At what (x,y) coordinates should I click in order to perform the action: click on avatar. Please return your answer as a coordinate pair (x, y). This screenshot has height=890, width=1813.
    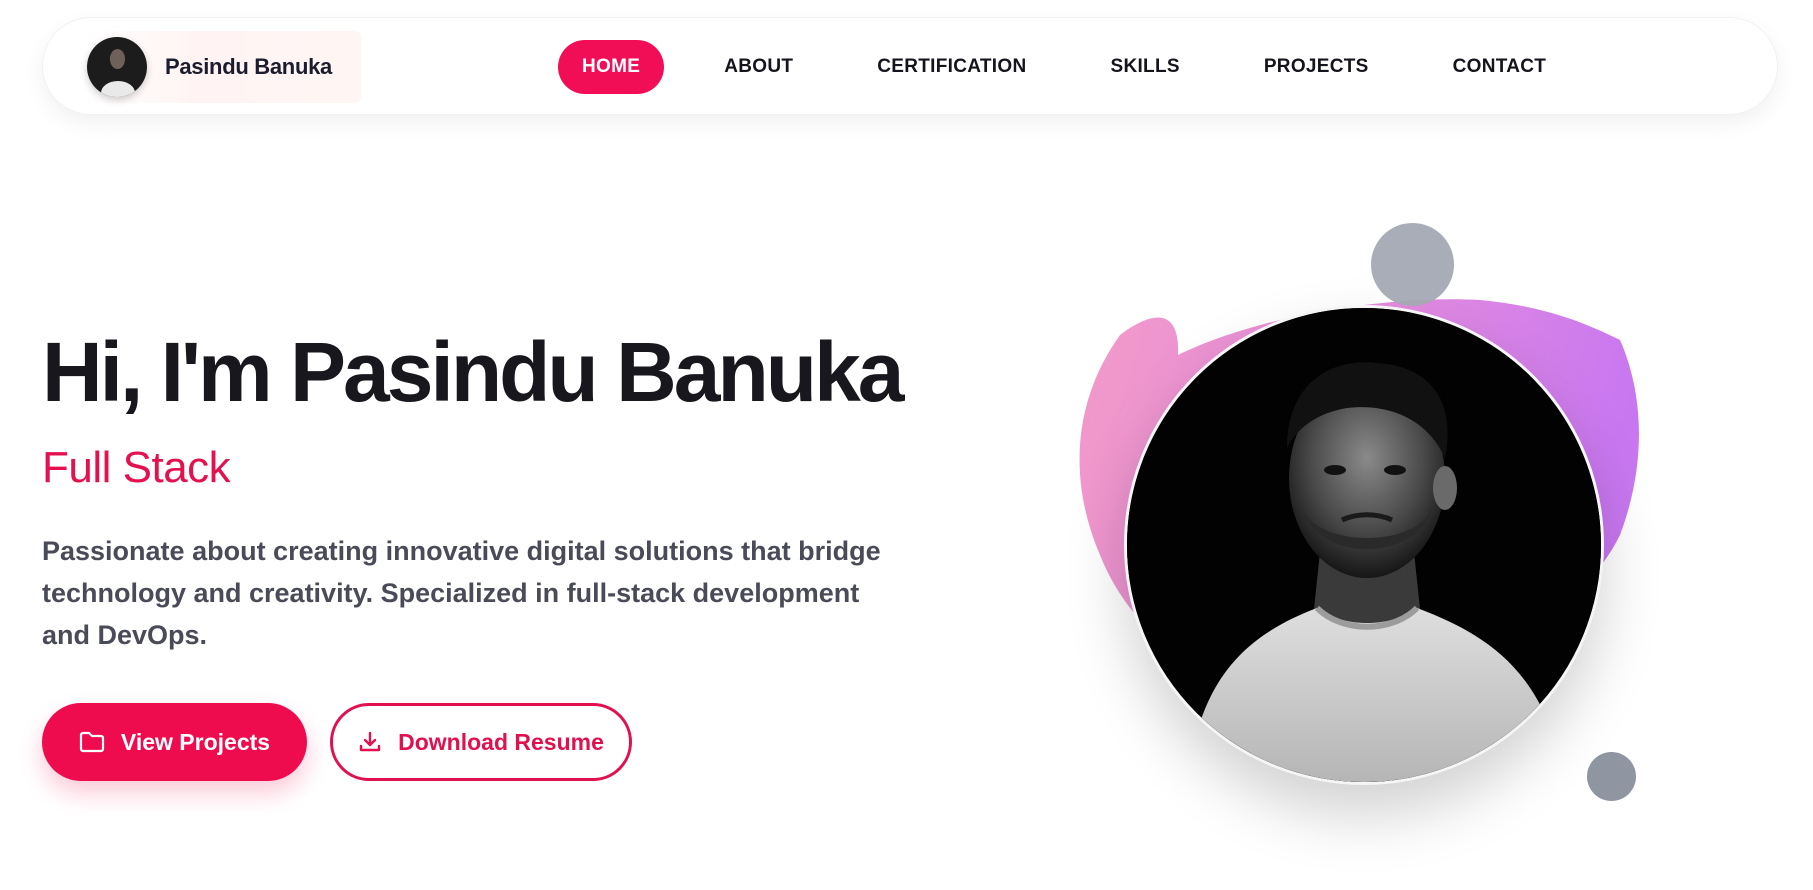
    Looking at the image, I should click on (117, 67).